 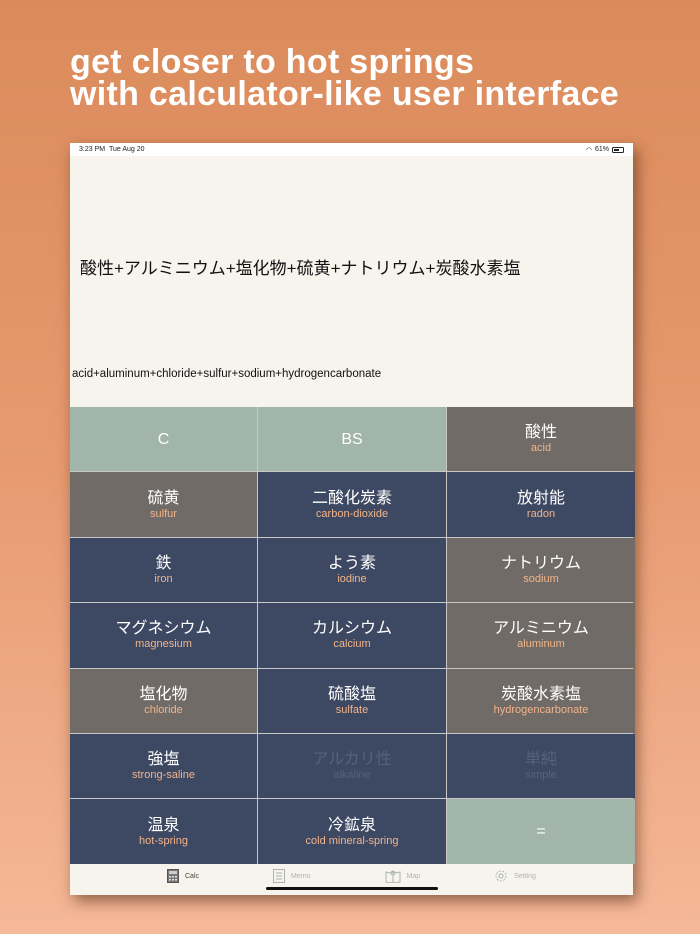 I want to click on key-label: =, so click(x=541, y=832).